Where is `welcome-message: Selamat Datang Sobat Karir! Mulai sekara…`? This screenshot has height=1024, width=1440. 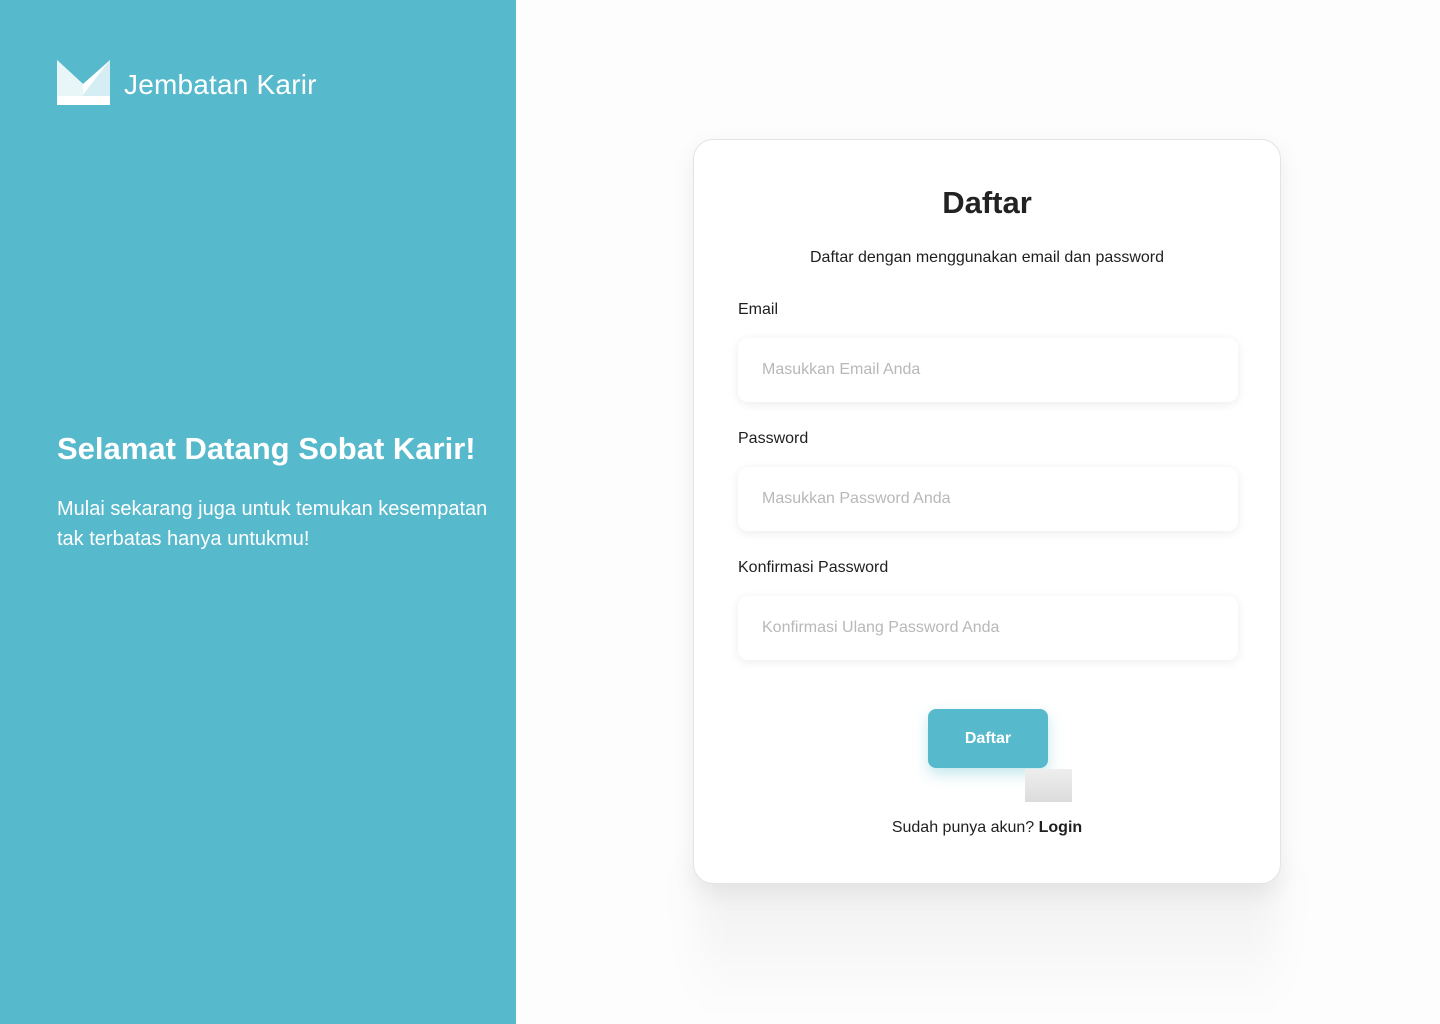
welcome-message: Selamat Datang Sobat Karir! Mulai sekara… is located at coordinates (277, 492).